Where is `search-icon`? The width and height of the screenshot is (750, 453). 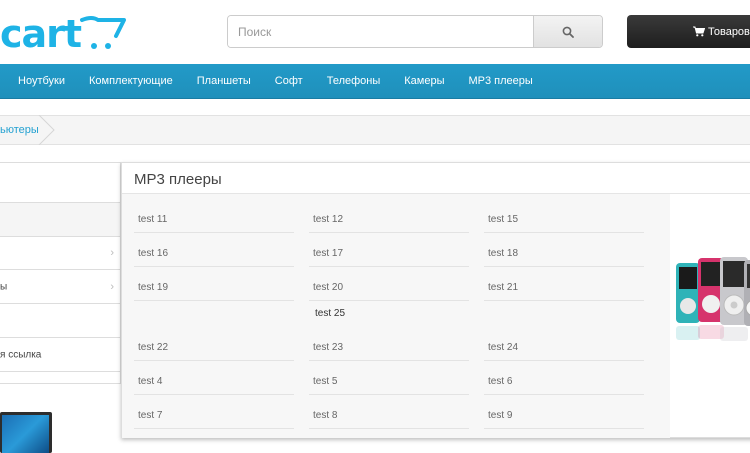 search-icon is located at coordinates (568, 32).